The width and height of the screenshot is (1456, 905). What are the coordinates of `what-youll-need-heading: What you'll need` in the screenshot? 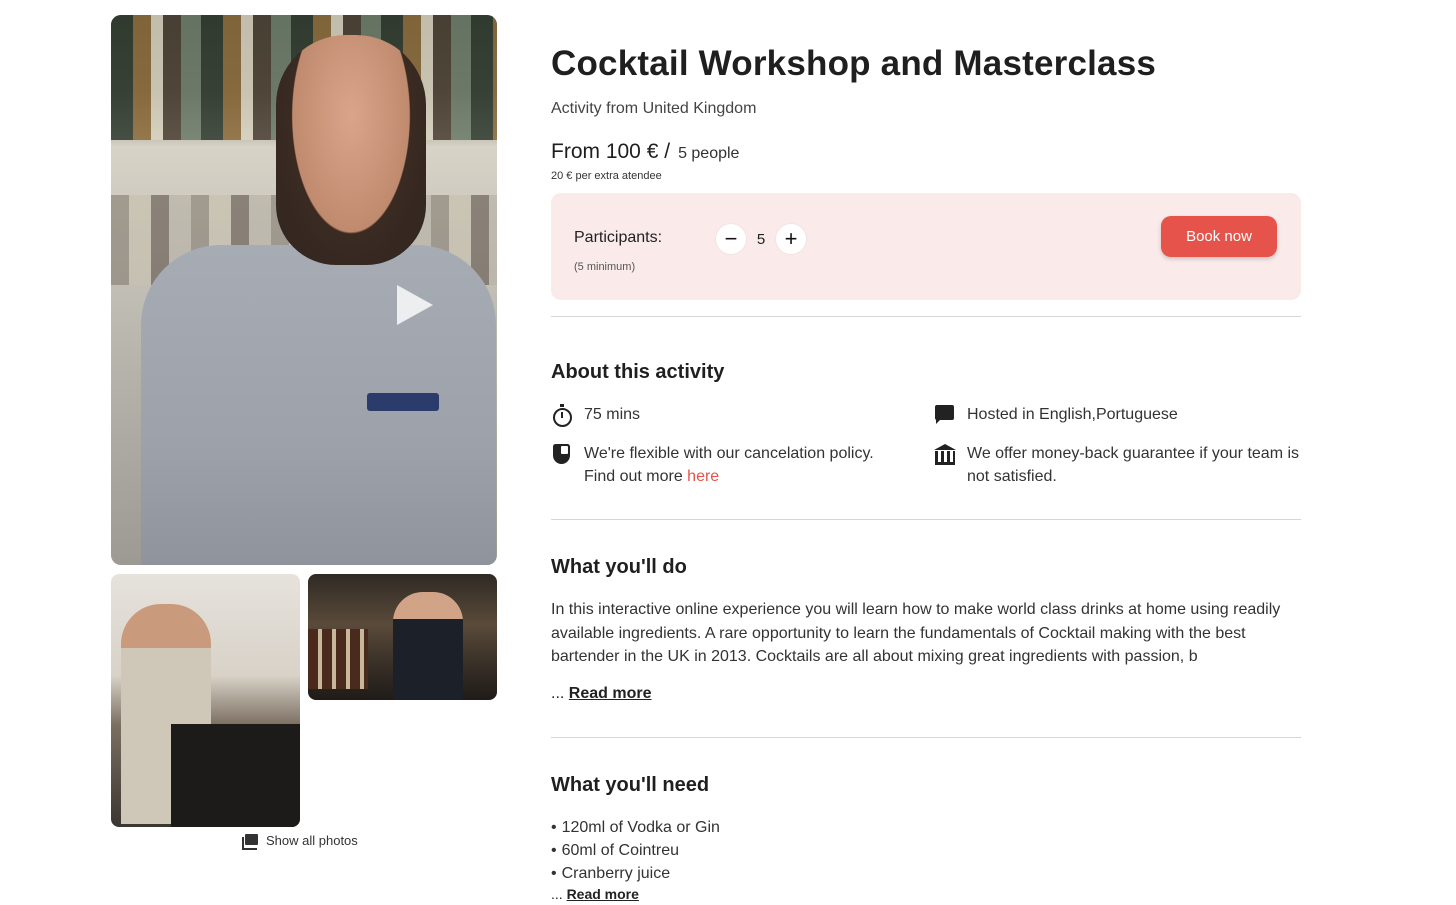 It's located at (630, 785).